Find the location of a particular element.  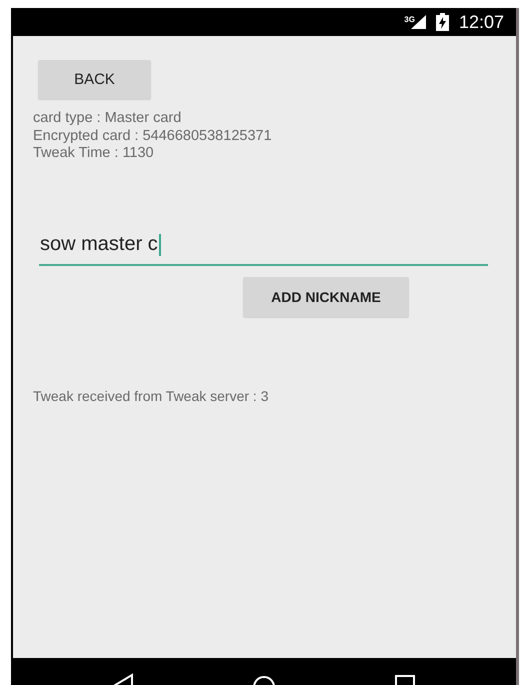

nickname-field: sow master c is located at coordinates (263, 249).